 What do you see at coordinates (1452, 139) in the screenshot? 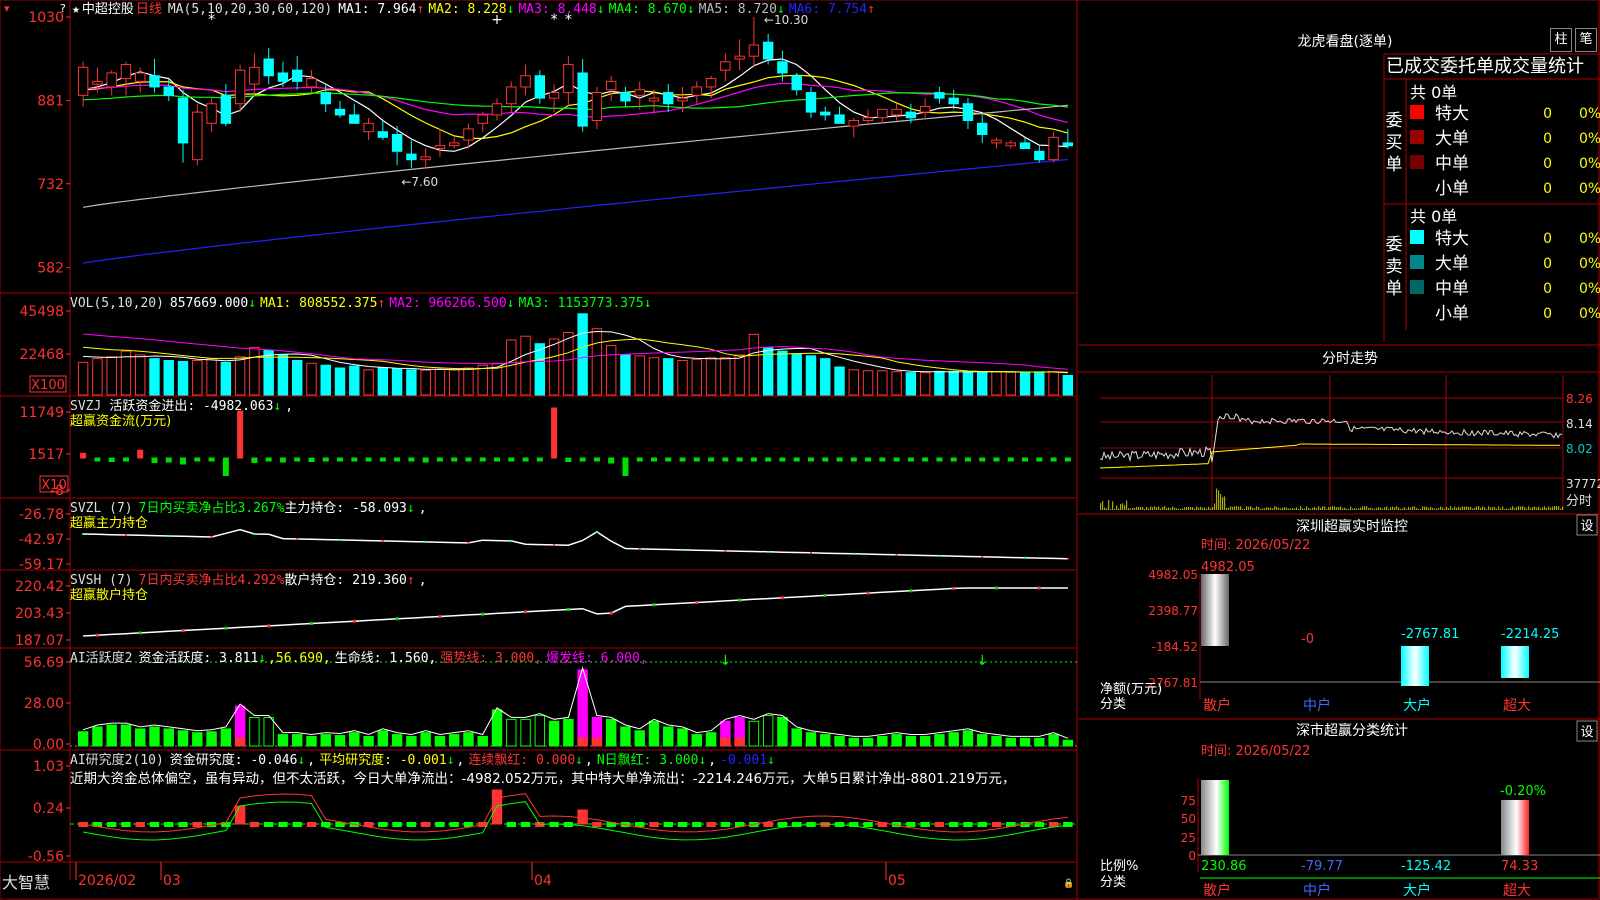
I see `buy-row-name: 大单` at bounding box center [1452, 139].